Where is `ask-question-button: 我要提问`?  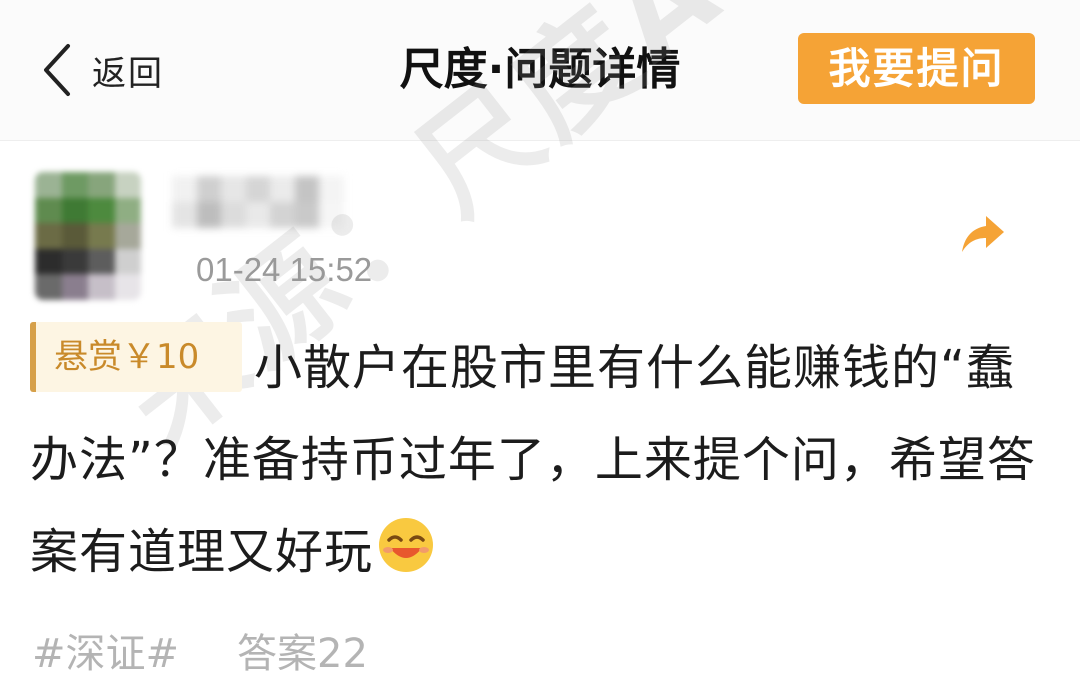
ask-question-button: 我要提问 is located at coordinates (916, 68).